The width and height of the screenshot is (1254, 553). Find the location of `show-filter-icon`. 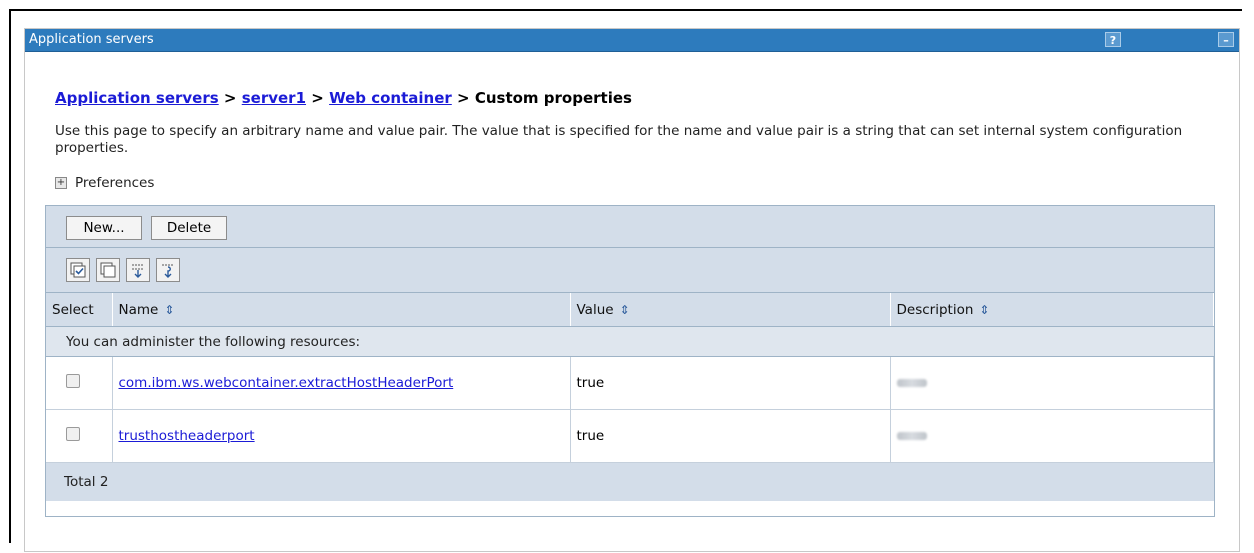

show-filter-icon is located at coordinates (138, 270).